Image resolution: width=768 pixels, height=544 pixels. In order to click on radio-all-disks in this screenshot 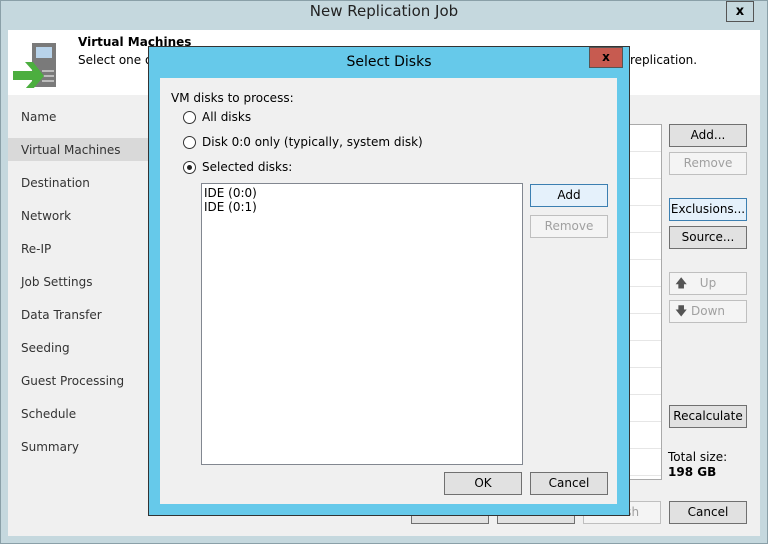, I will do `click(189, 117)`.